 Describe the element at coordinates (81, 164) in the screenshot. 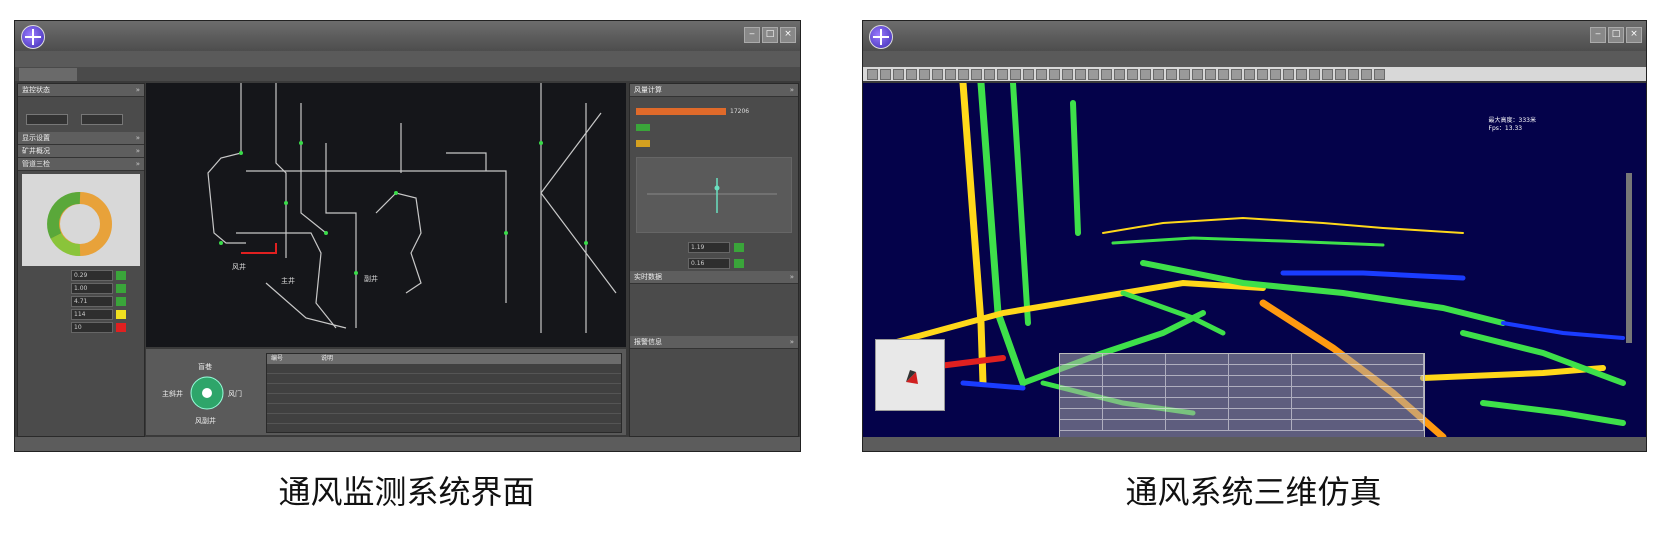

I see `section-header: 管道三检` at that location.